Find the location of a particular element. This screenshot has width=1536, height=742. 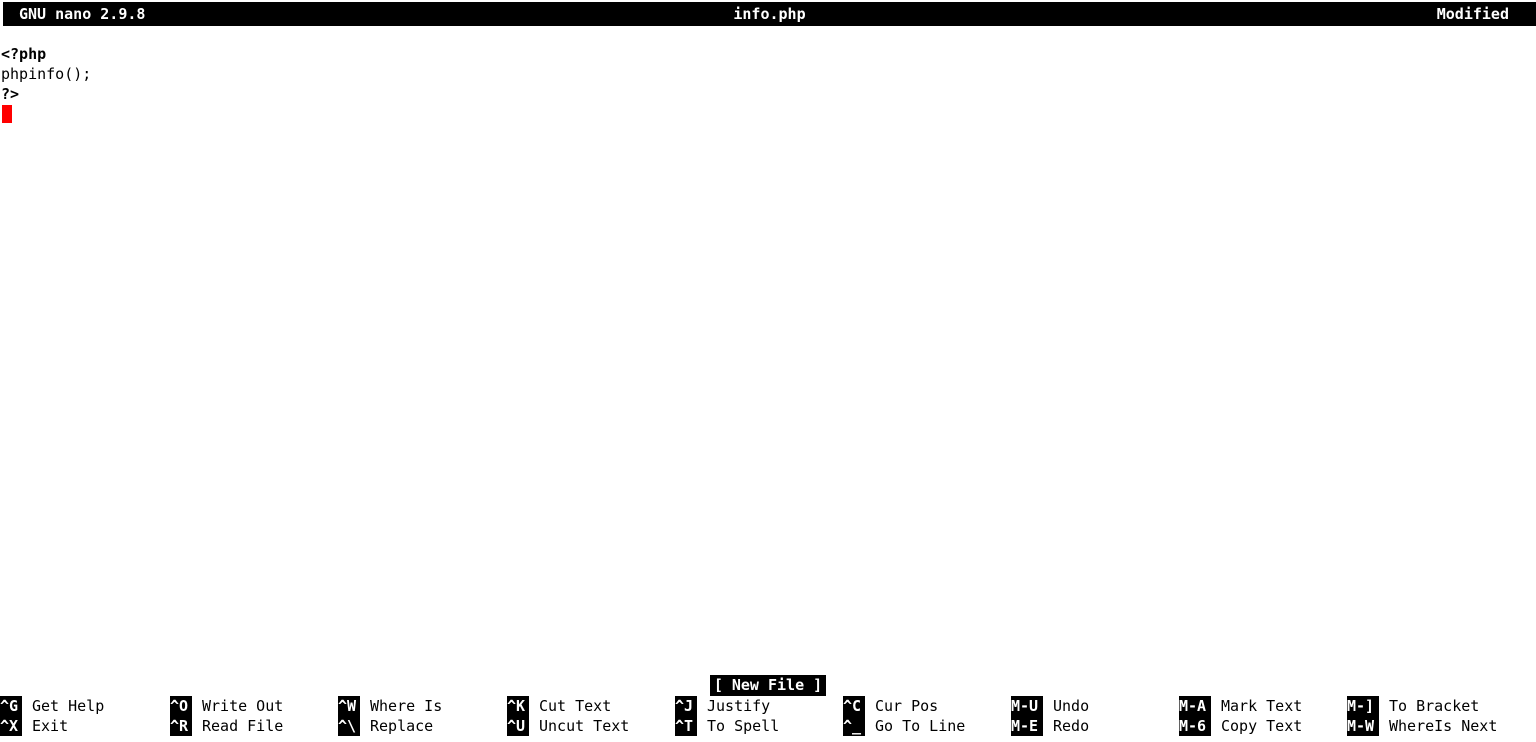

code-line: <?php is located at coordinates (24, 54).